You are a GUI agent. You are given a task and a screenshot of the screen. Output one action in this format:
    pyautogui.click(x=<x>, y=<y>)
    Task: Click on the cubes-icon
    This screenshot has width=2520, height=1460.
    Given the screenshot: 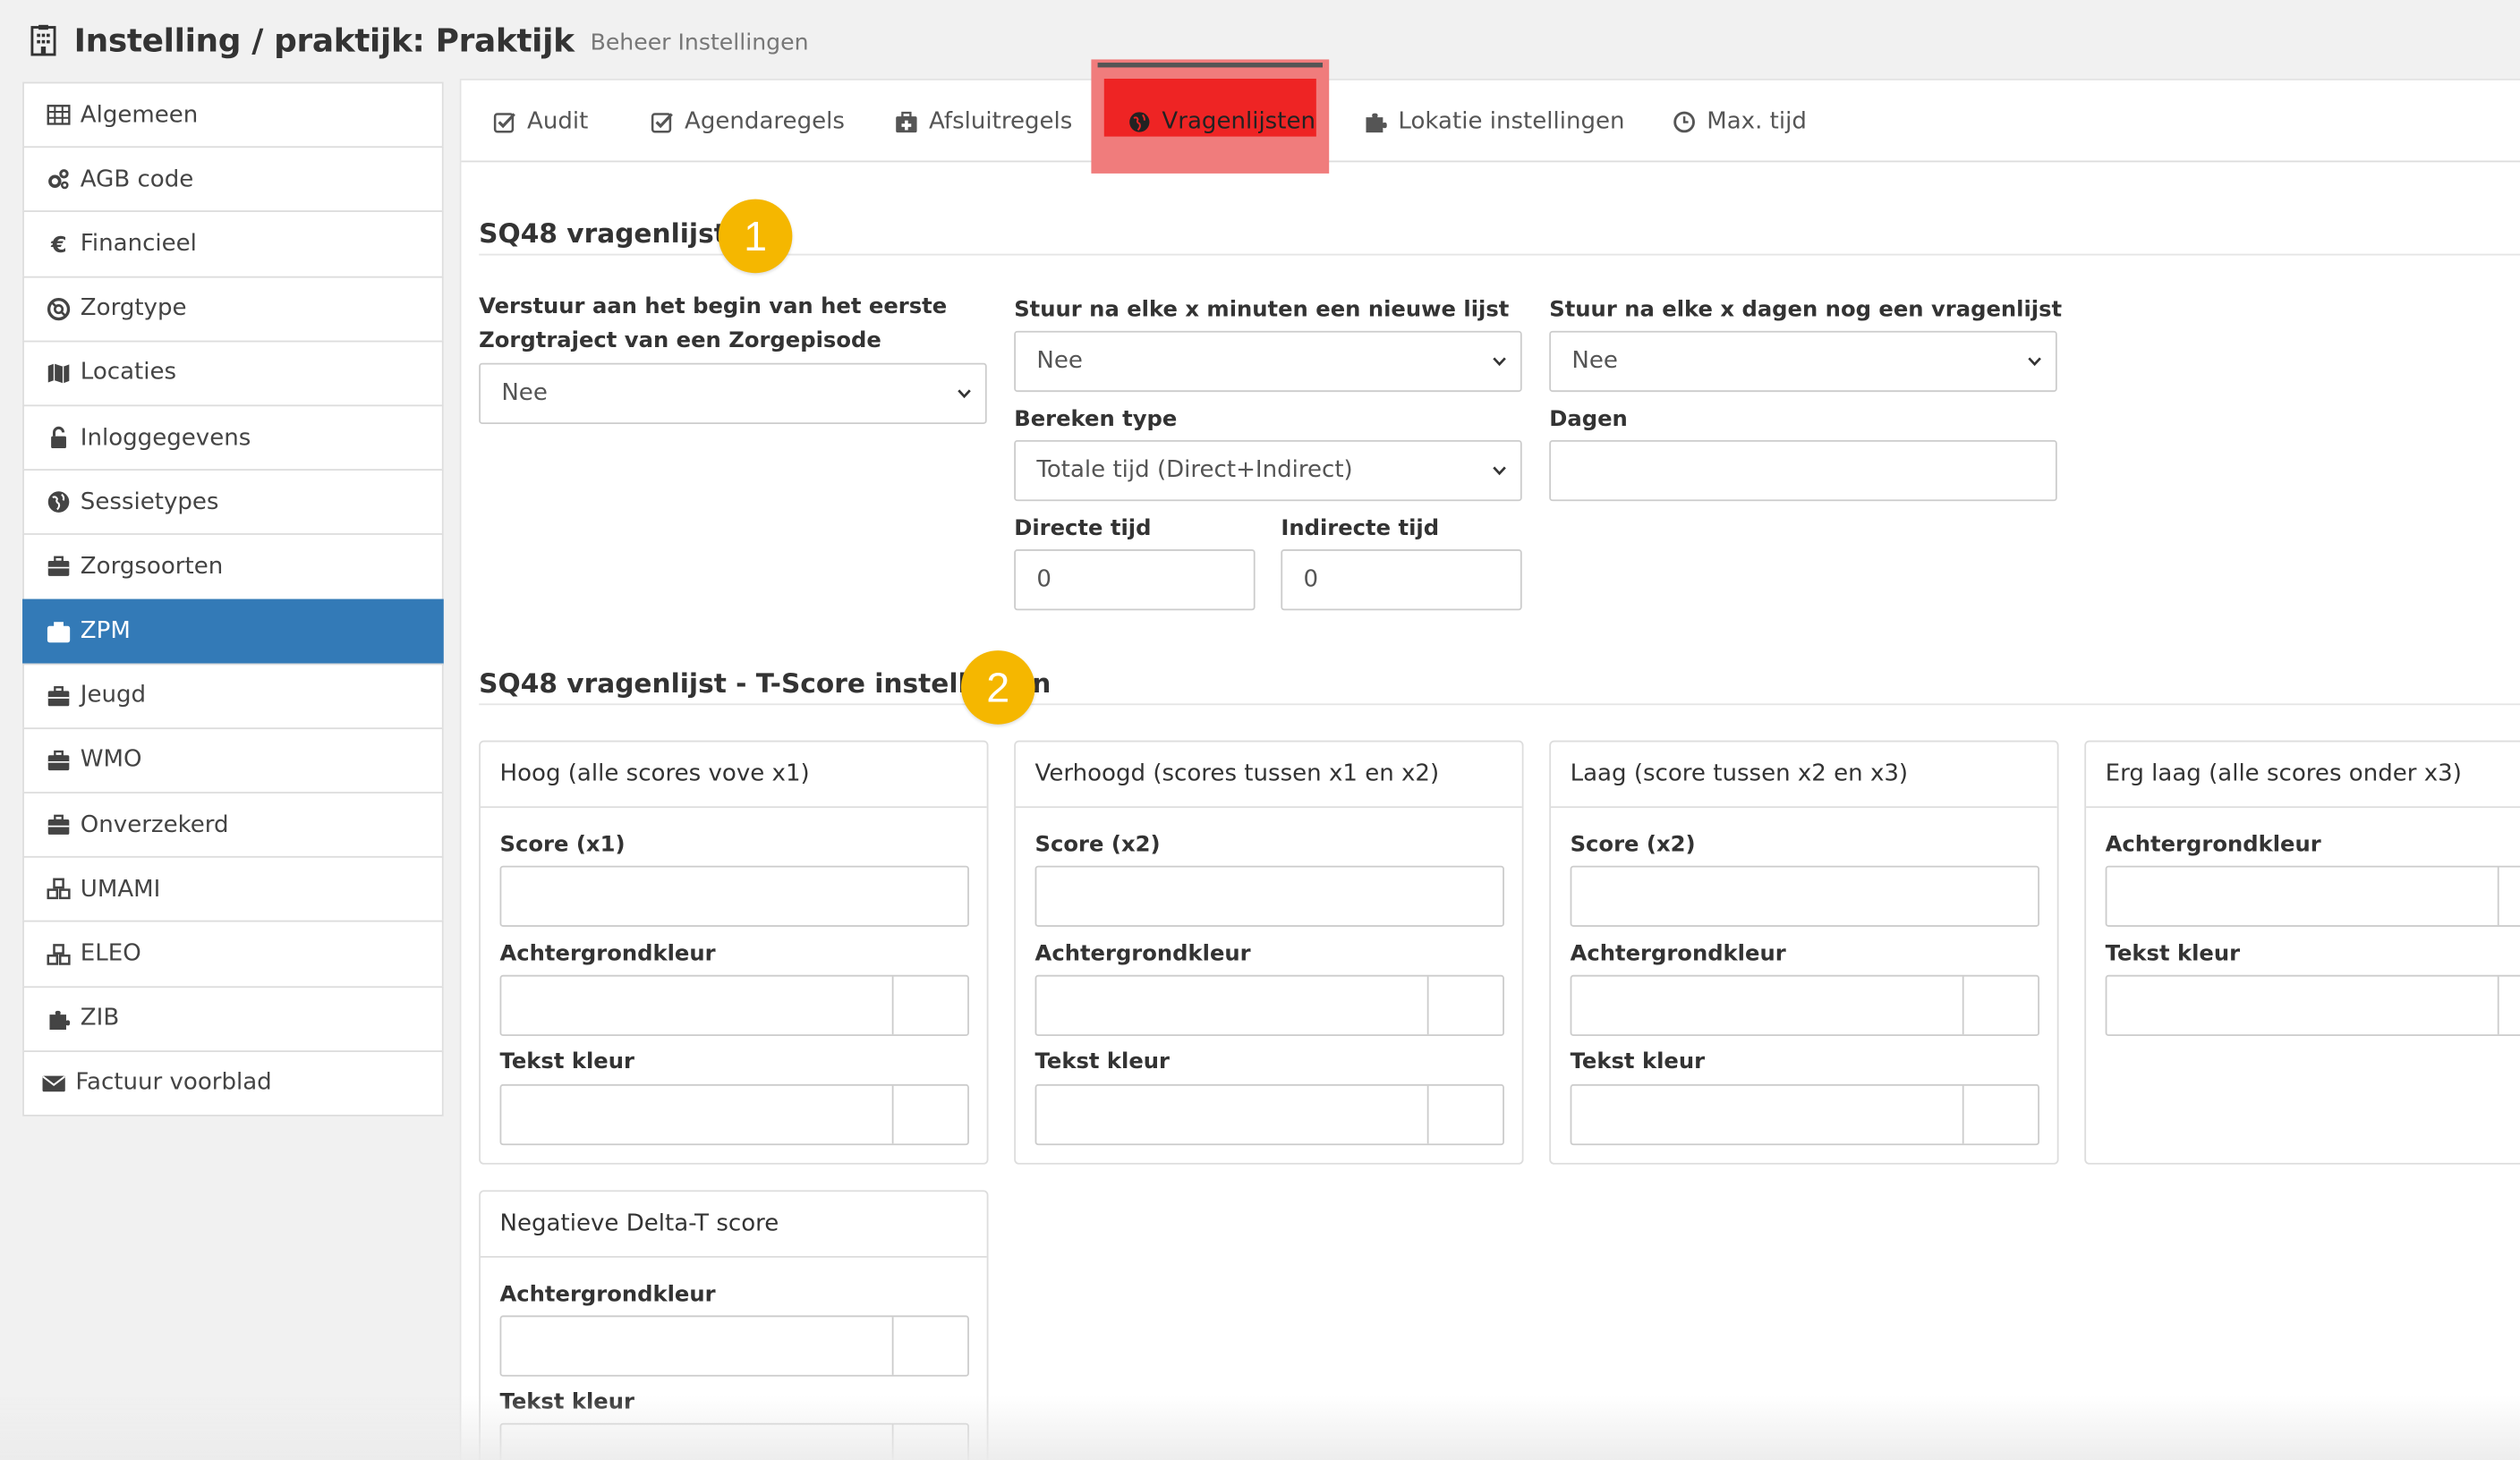 What is the action you would take?
    pyautogui.click(x=58, y=954)
    